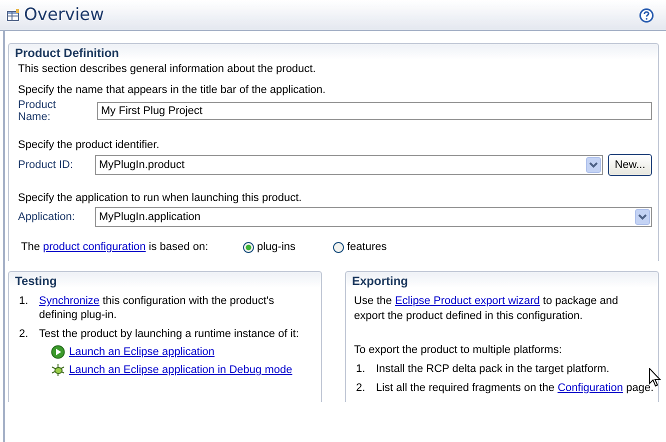 The image size is (666, 442). What do you see at coordinates (160, 198) in the screenshot?
I see `hint-text: Specify the application to run when launching this product.` at bounding box center [160, 198].